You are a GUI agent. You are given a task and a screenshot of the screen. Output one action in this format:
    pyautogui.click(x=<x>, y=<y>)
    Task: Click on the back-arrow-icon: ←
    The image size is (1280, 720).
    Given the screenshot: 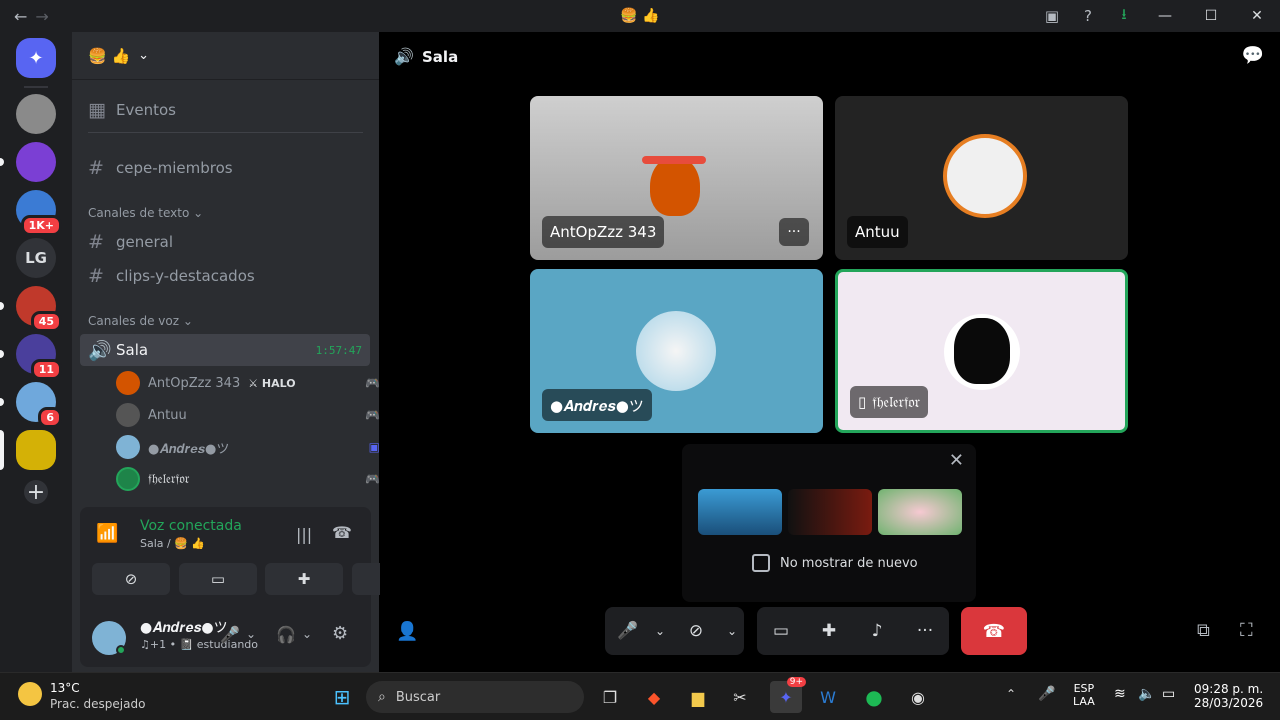 What is the action you would take?
    pyautogui.click(x=20, y=16)
    